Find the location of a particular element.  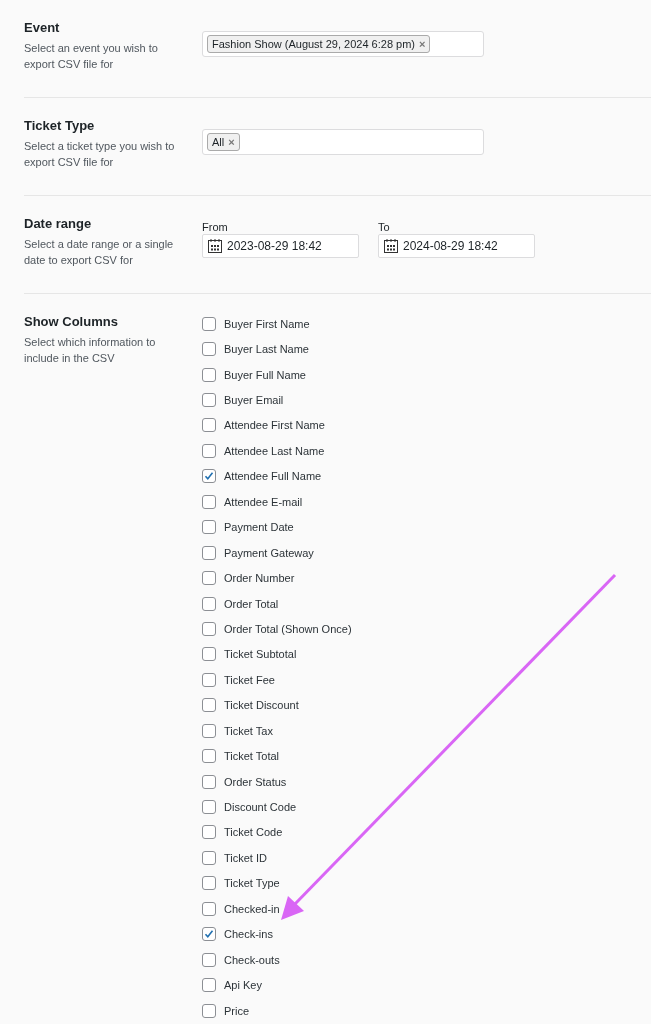

section-description: Select a date range or a single date to export CSV for is located at coordinates (99, 252).